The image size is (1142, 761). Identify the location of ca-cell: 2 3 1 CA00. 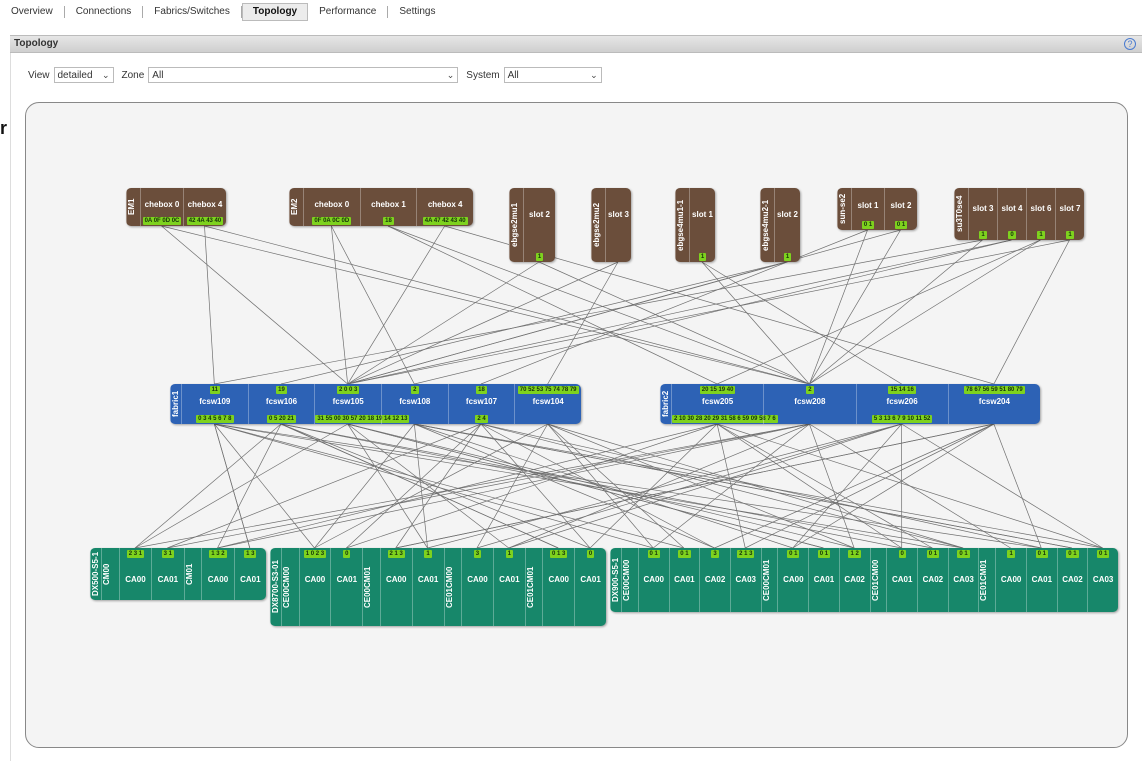
(134, 574).